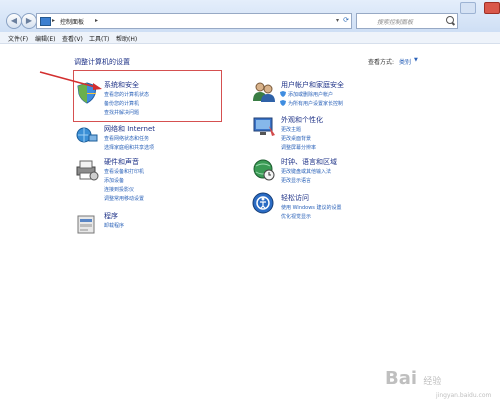 This screenshot has width=500, height=415. What do you see at coordinates (312, 85) in the screenshot?
I see `category-user-accounts: 用户帐户和家庭安全` at bounding box center [312, 85].